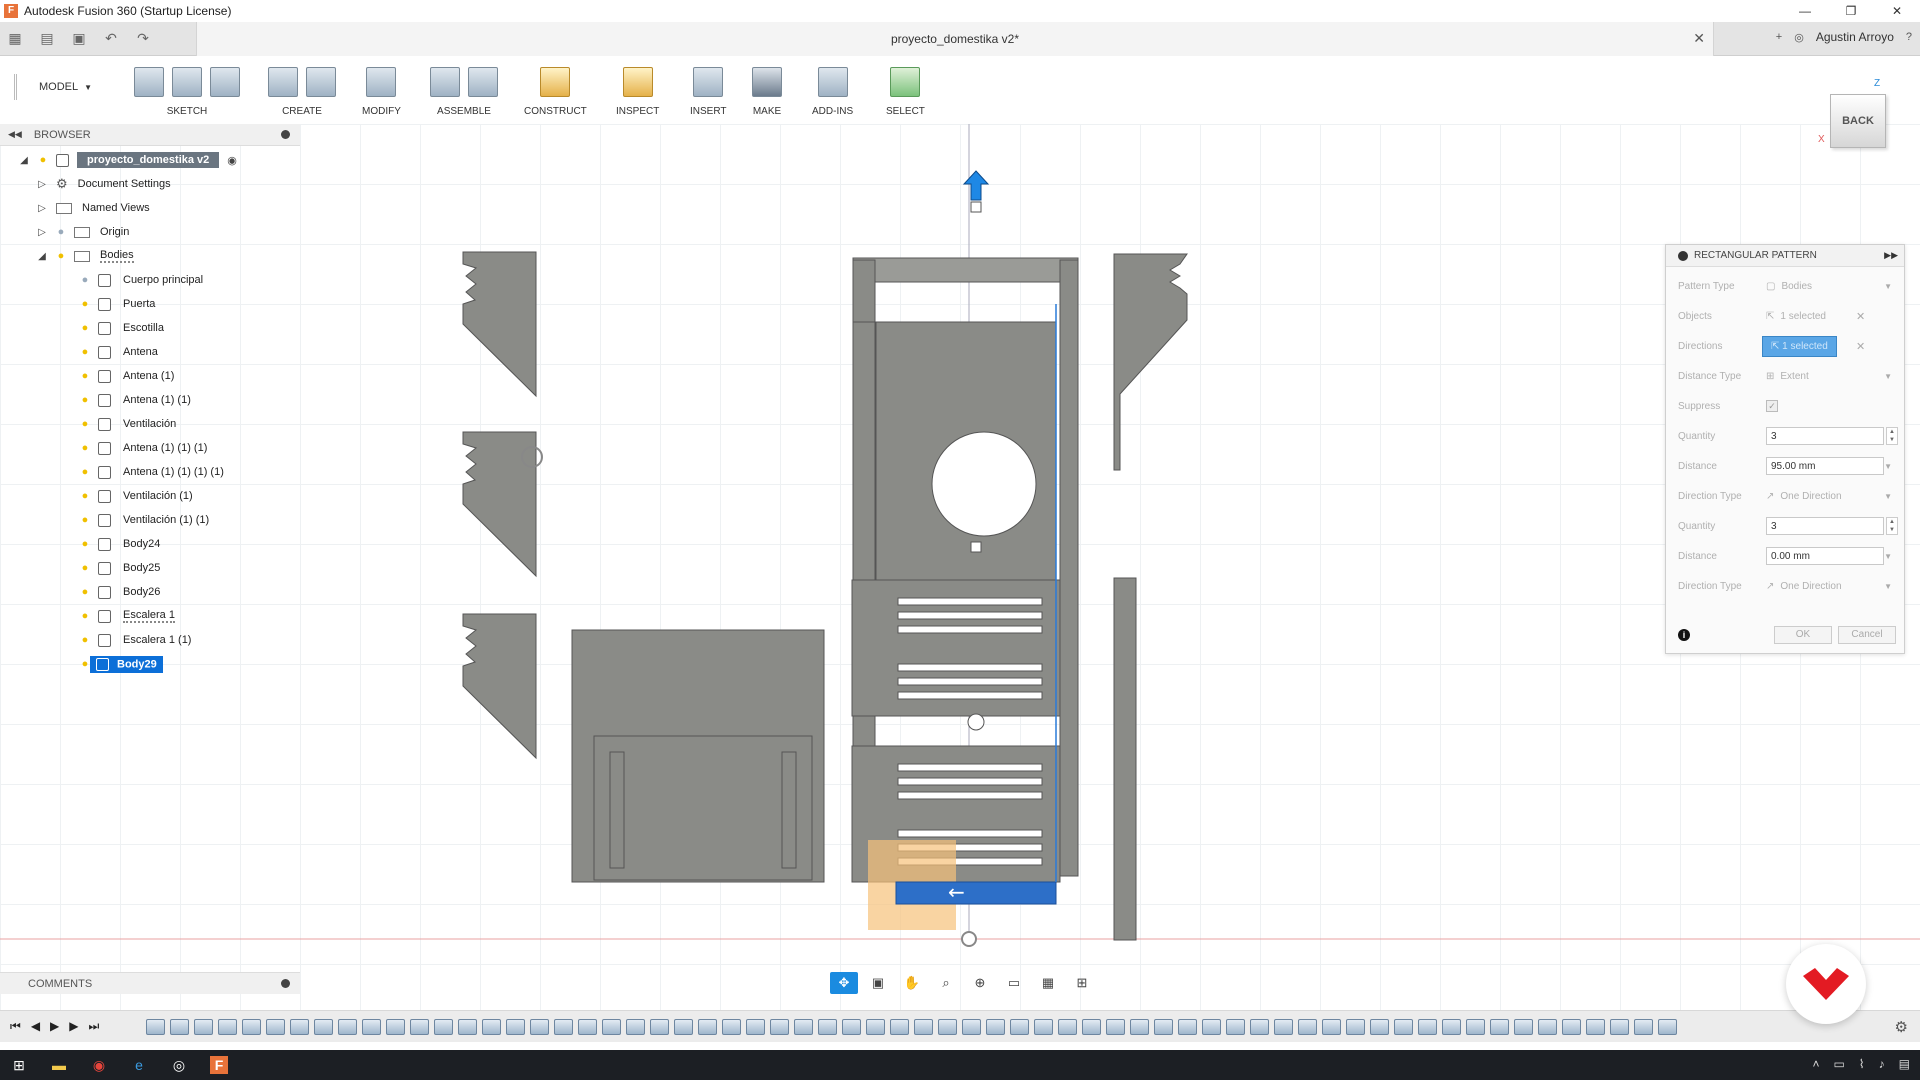  I want to click on create-menu-label: CREATE, so click(302, 111).